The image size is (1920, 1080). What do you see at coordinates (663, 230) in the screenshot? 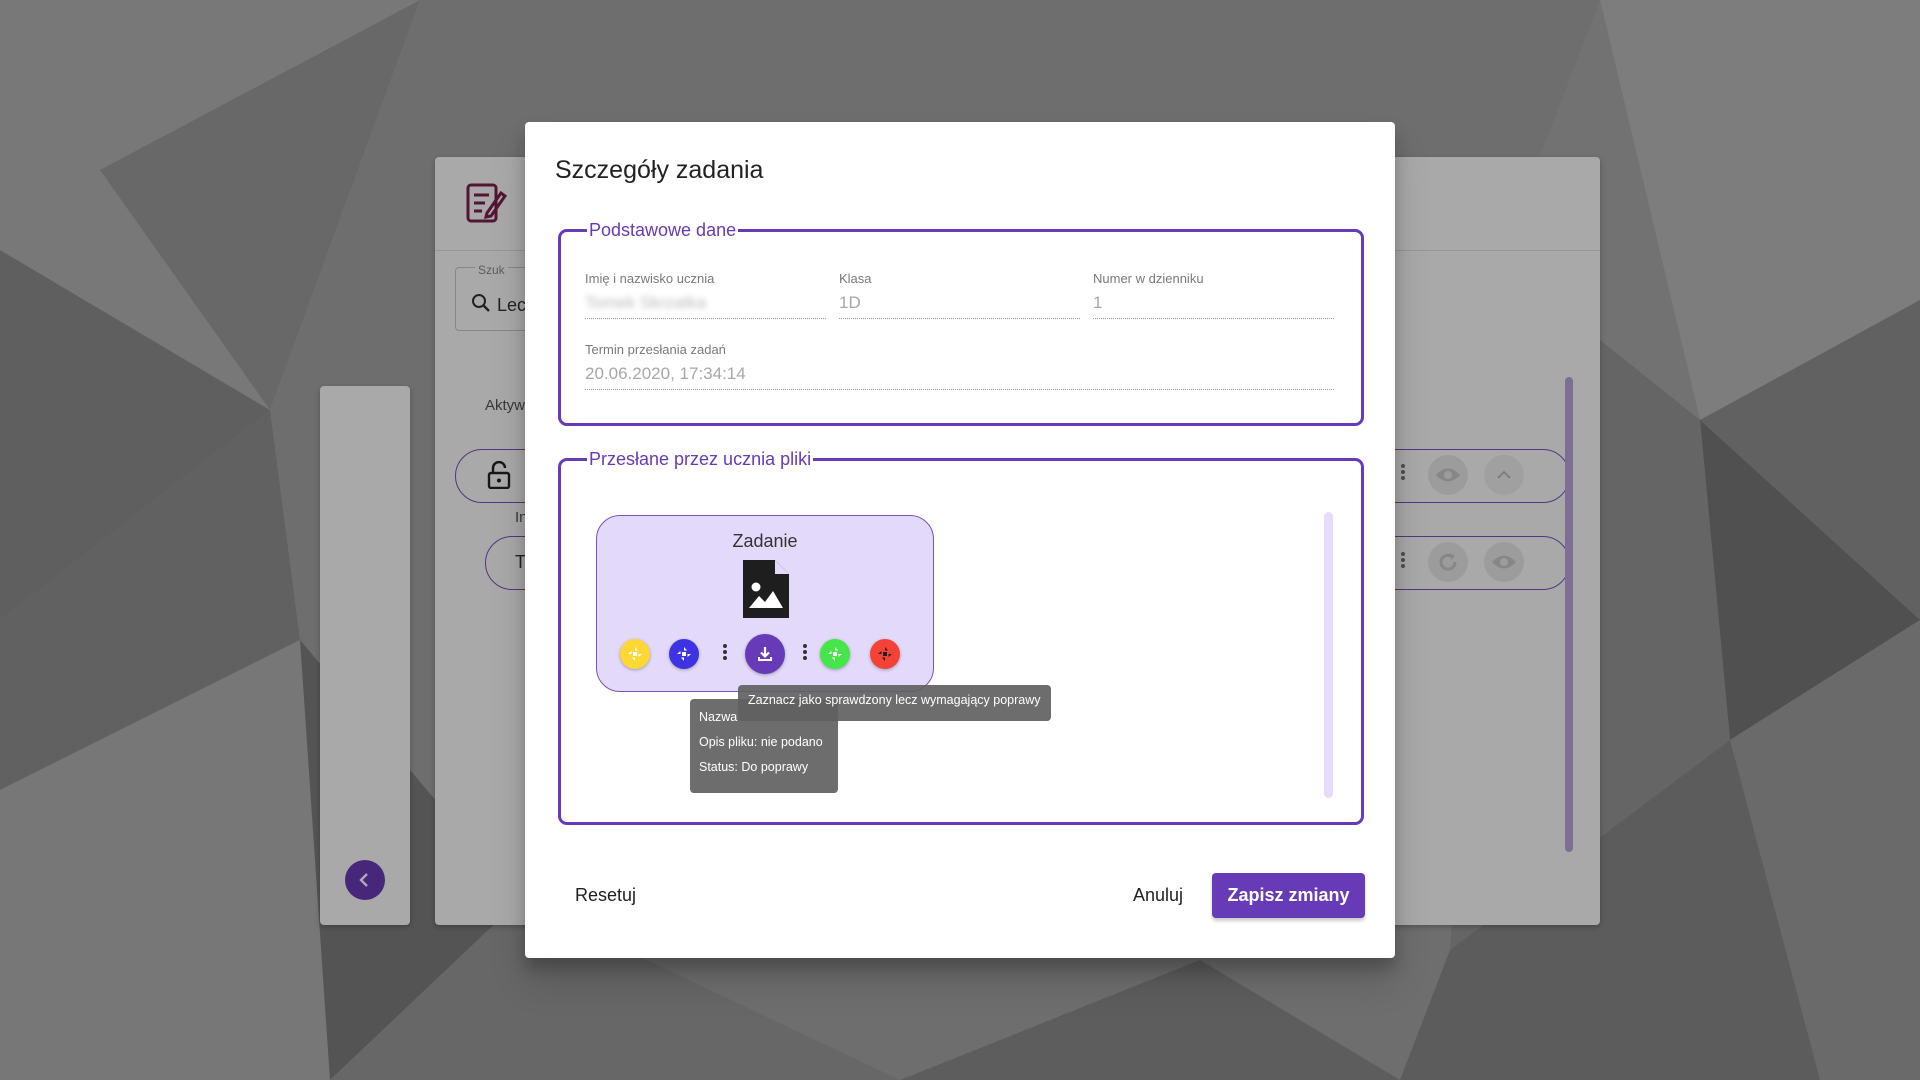
I see `section-legend: Podstawowe dane` at bounding box center [663, 230].